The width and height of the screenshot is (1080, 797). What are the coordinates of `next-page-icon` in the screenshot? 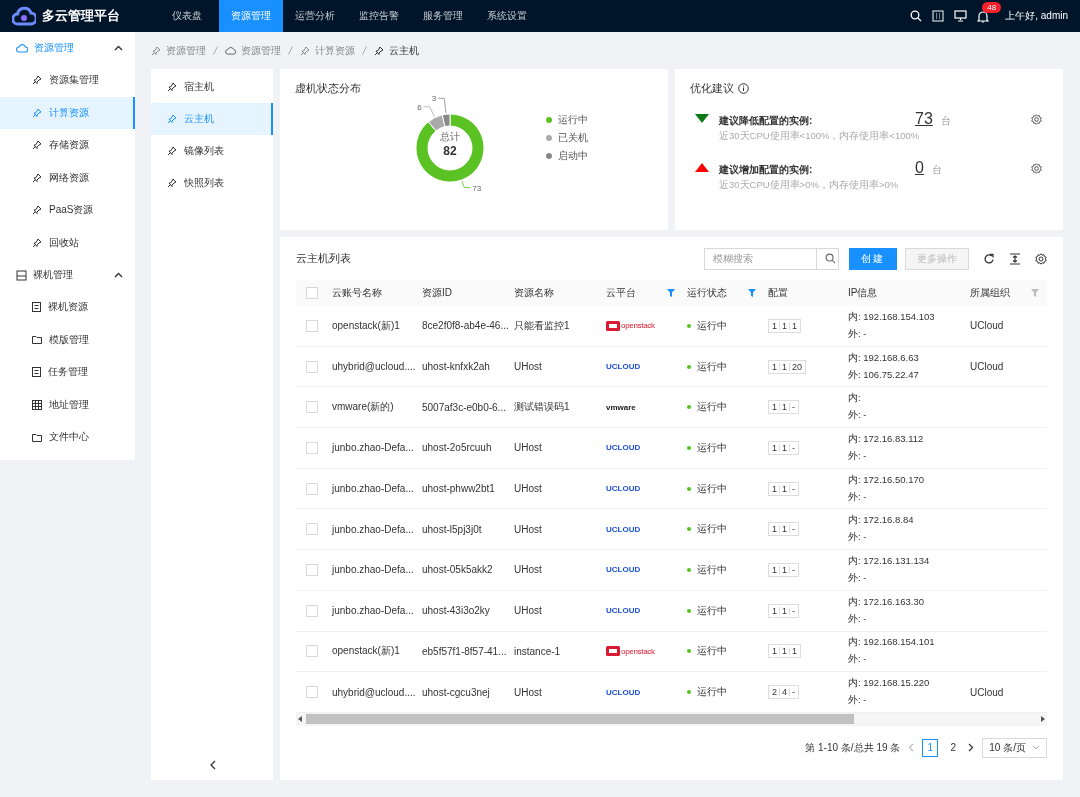 It's located at (971, 748).